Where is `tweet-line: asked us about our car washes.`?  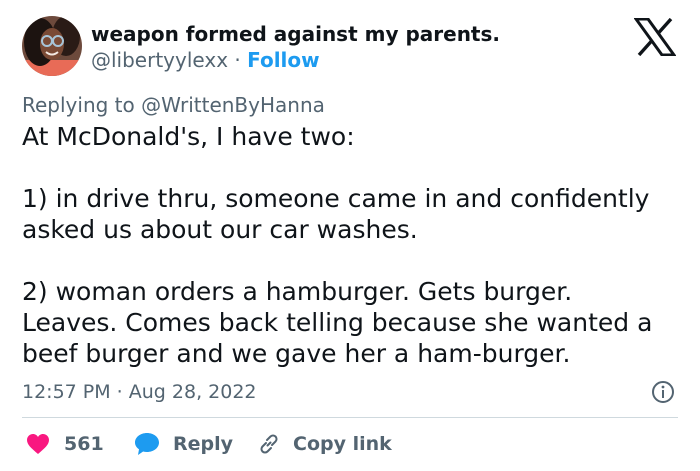 tweet-line: asked us about our car washes. is located at coordinates (220, 229).